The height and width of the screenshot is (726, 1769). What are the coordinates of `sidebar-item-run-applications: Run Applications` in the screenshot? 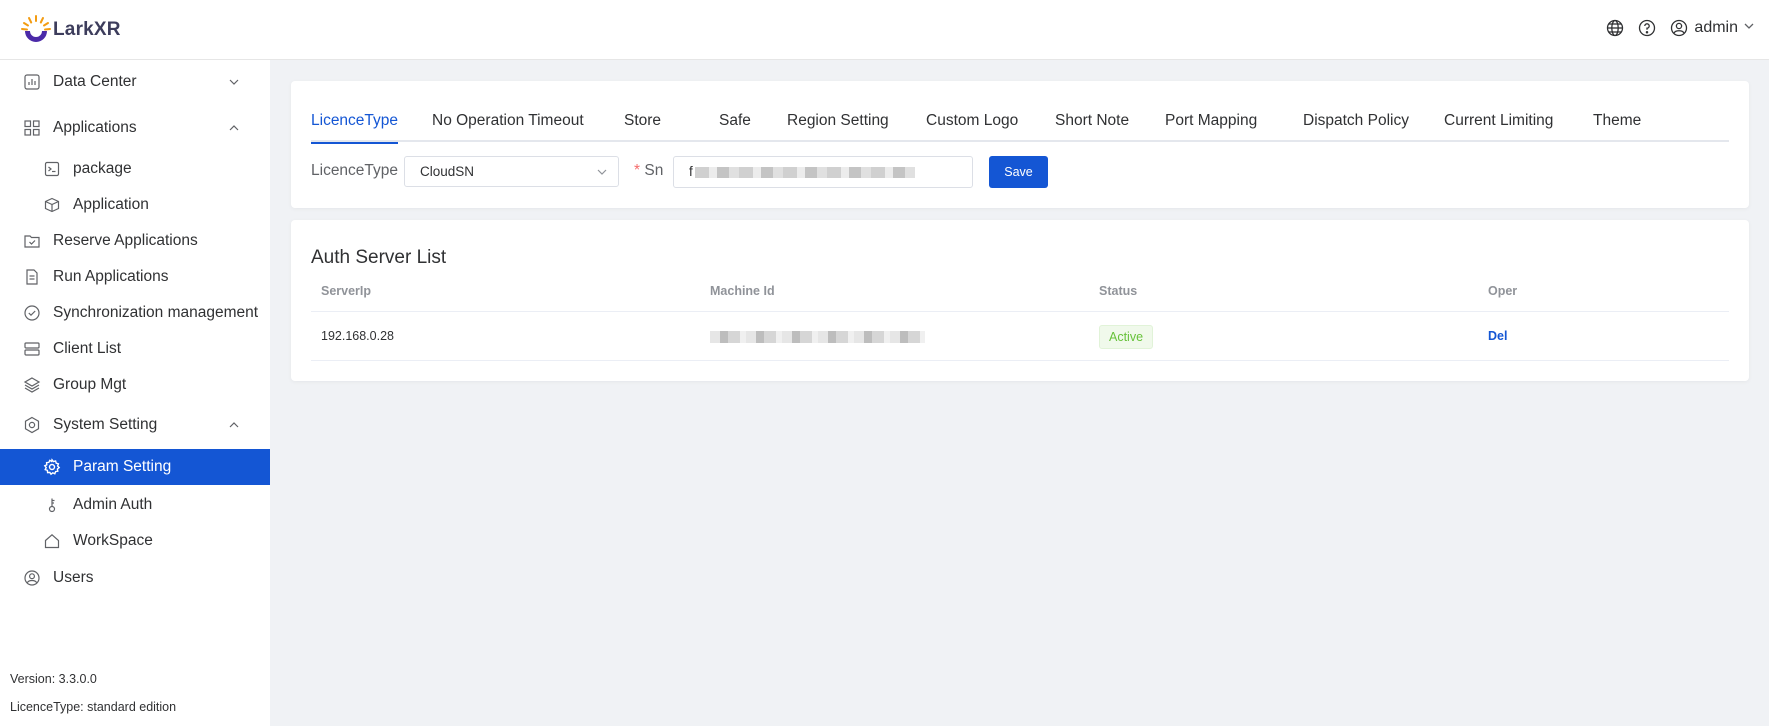 It's located at (135, 277).